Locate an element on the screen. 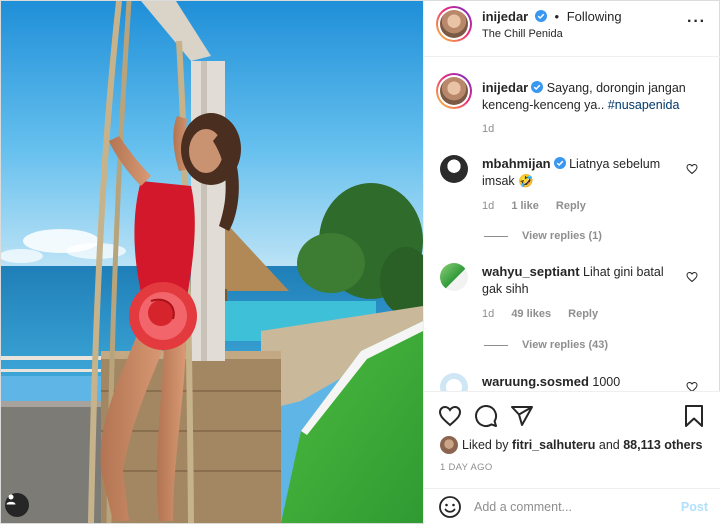  comment-input is located at coordinates (572, 507).